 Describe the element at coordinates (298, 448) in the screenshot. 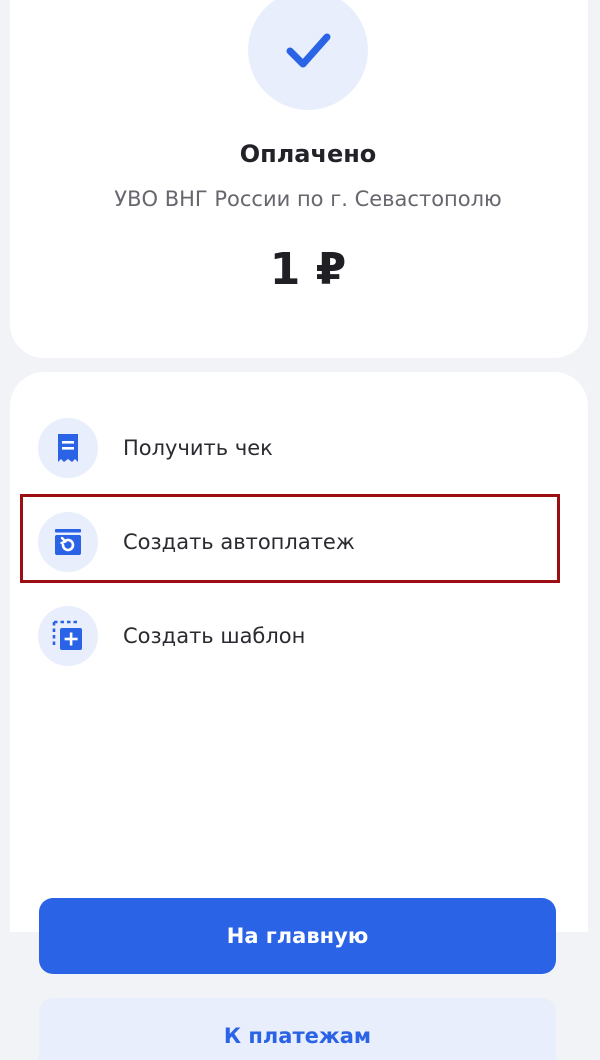

I see `get-receipt-action: Получить чек` at that location.